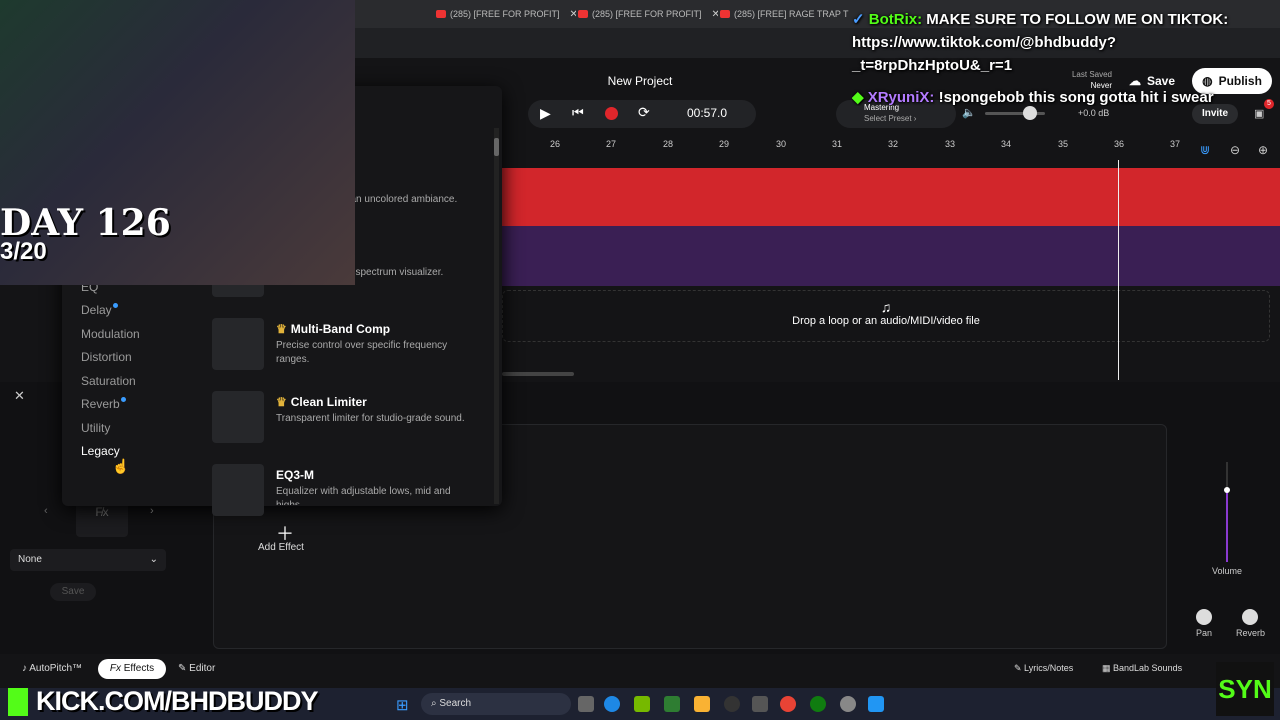  I want to click on editor-tab: ✎ Editor, so click(196, 668).